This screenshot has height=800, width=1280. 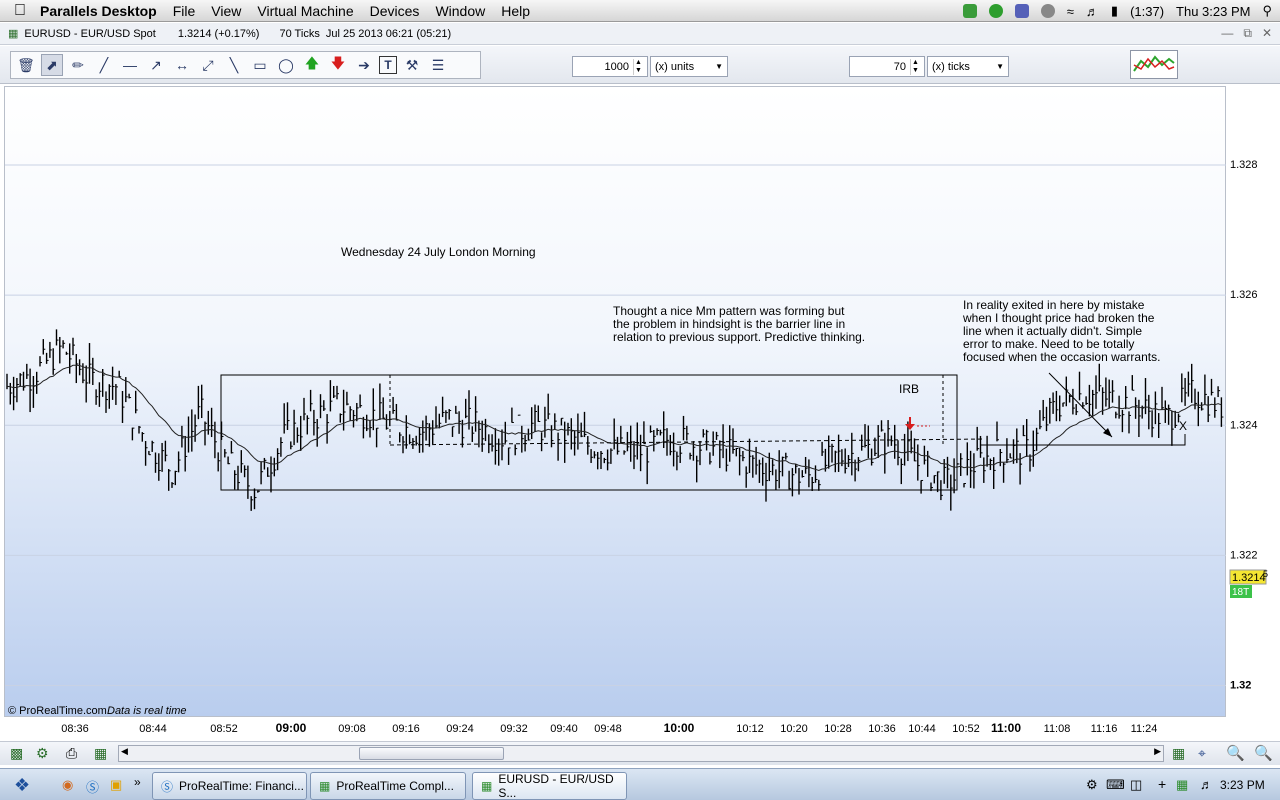 I want to click on ellipse-tool-icon: ◯, so click(x=286, y=65).